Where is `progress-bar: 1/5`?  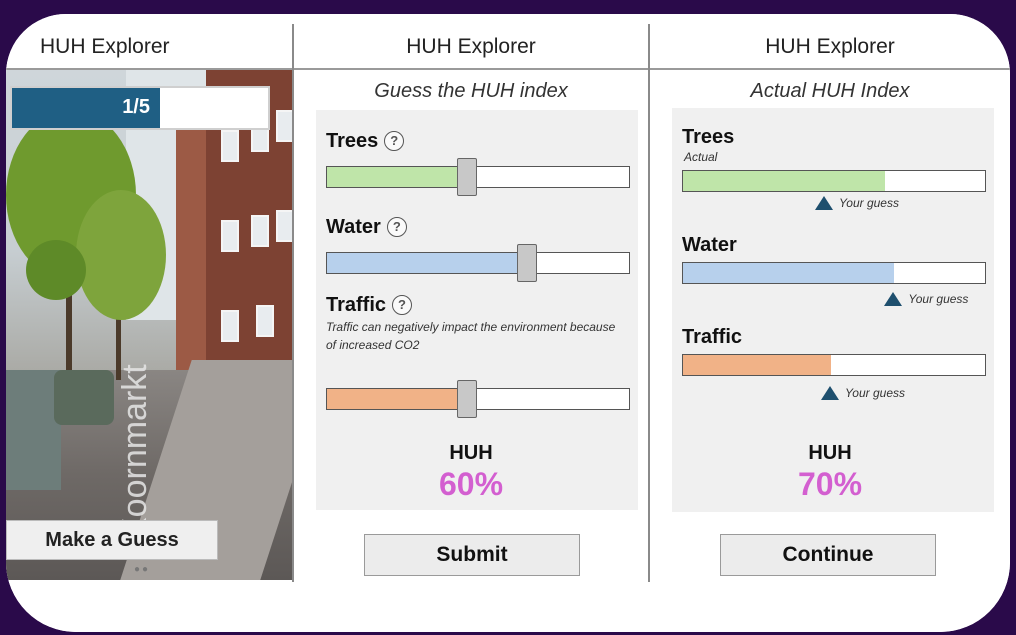
progress-bar: 1/5 is located at coordinates (140, 108).